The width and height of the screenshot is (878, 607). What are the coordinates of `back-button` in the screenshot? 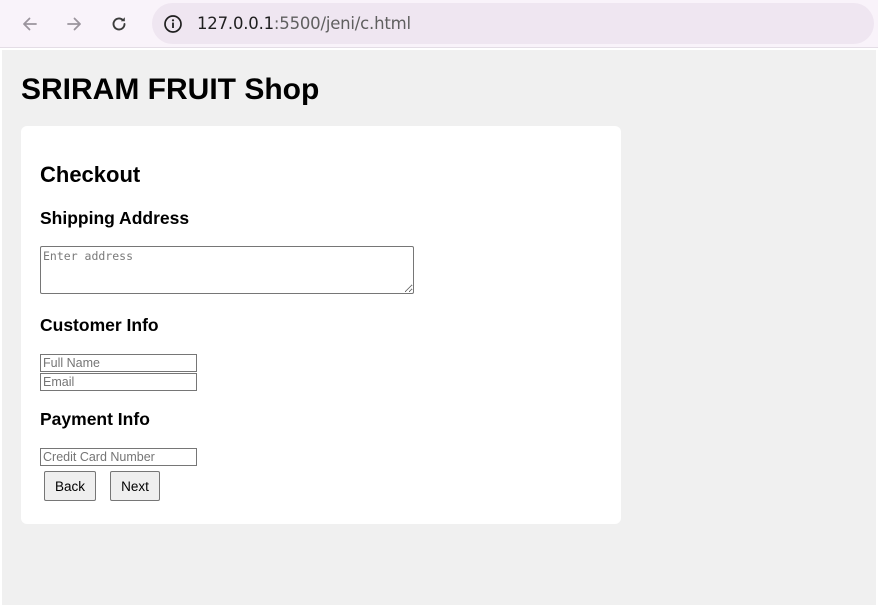 It's located at (30, 24).